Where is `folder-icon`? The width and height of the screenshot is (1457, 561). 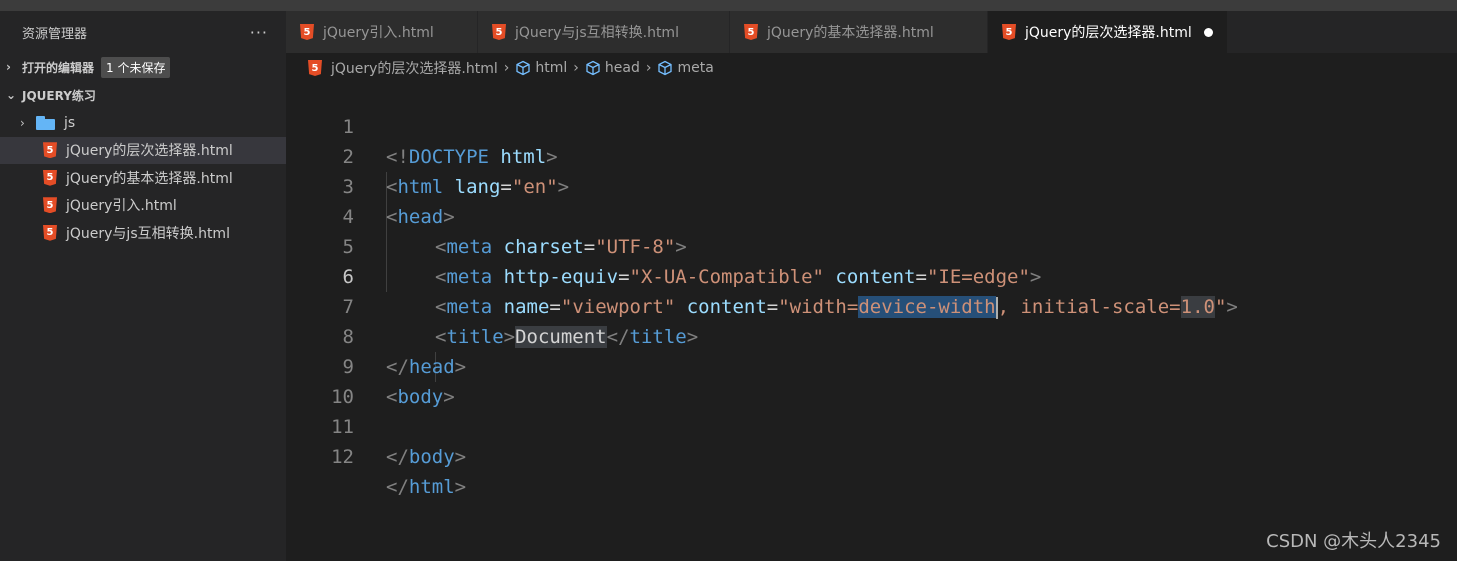 folder-icon is located at coordinates (46, 122).